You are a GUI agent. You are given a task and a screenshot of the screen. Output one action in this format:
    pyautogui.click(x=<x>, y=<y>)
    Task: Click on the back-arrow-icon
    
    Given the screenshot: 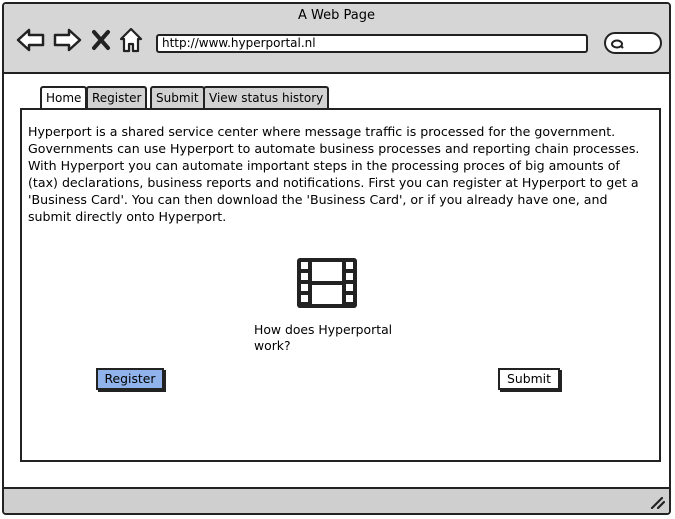 What is the action you would take?
    pyautogui.click(x=31, y=40)
    